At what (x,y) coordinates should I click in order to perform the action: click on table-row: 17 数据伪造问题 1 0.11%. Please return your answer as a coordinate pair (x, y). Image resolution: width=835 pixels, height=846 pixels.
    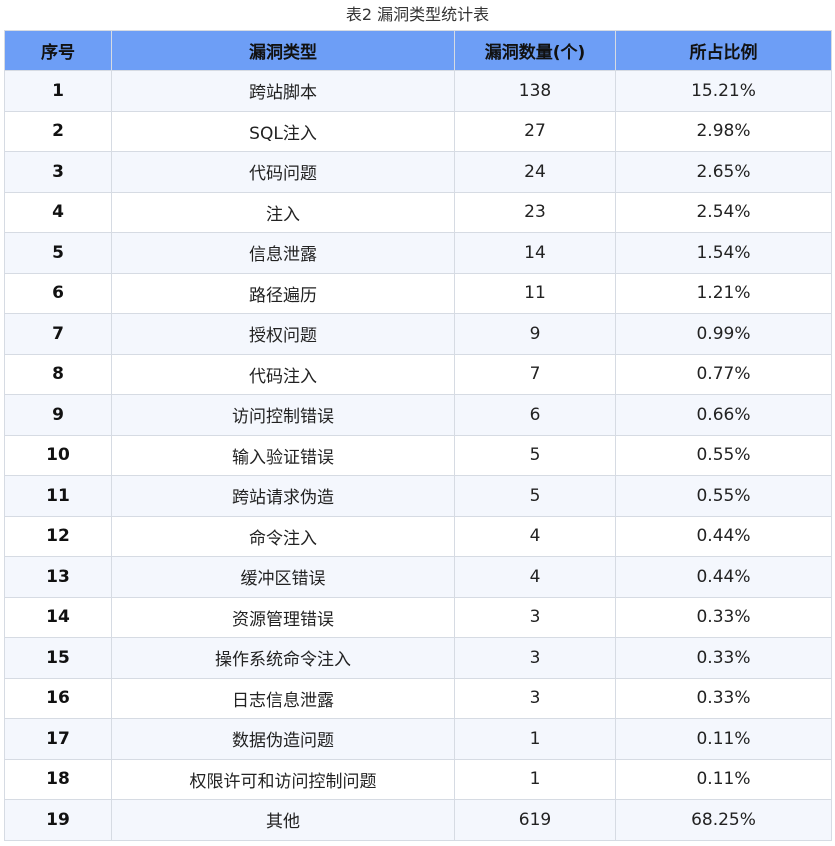
    Looking at the image, I should click on (418, 739).